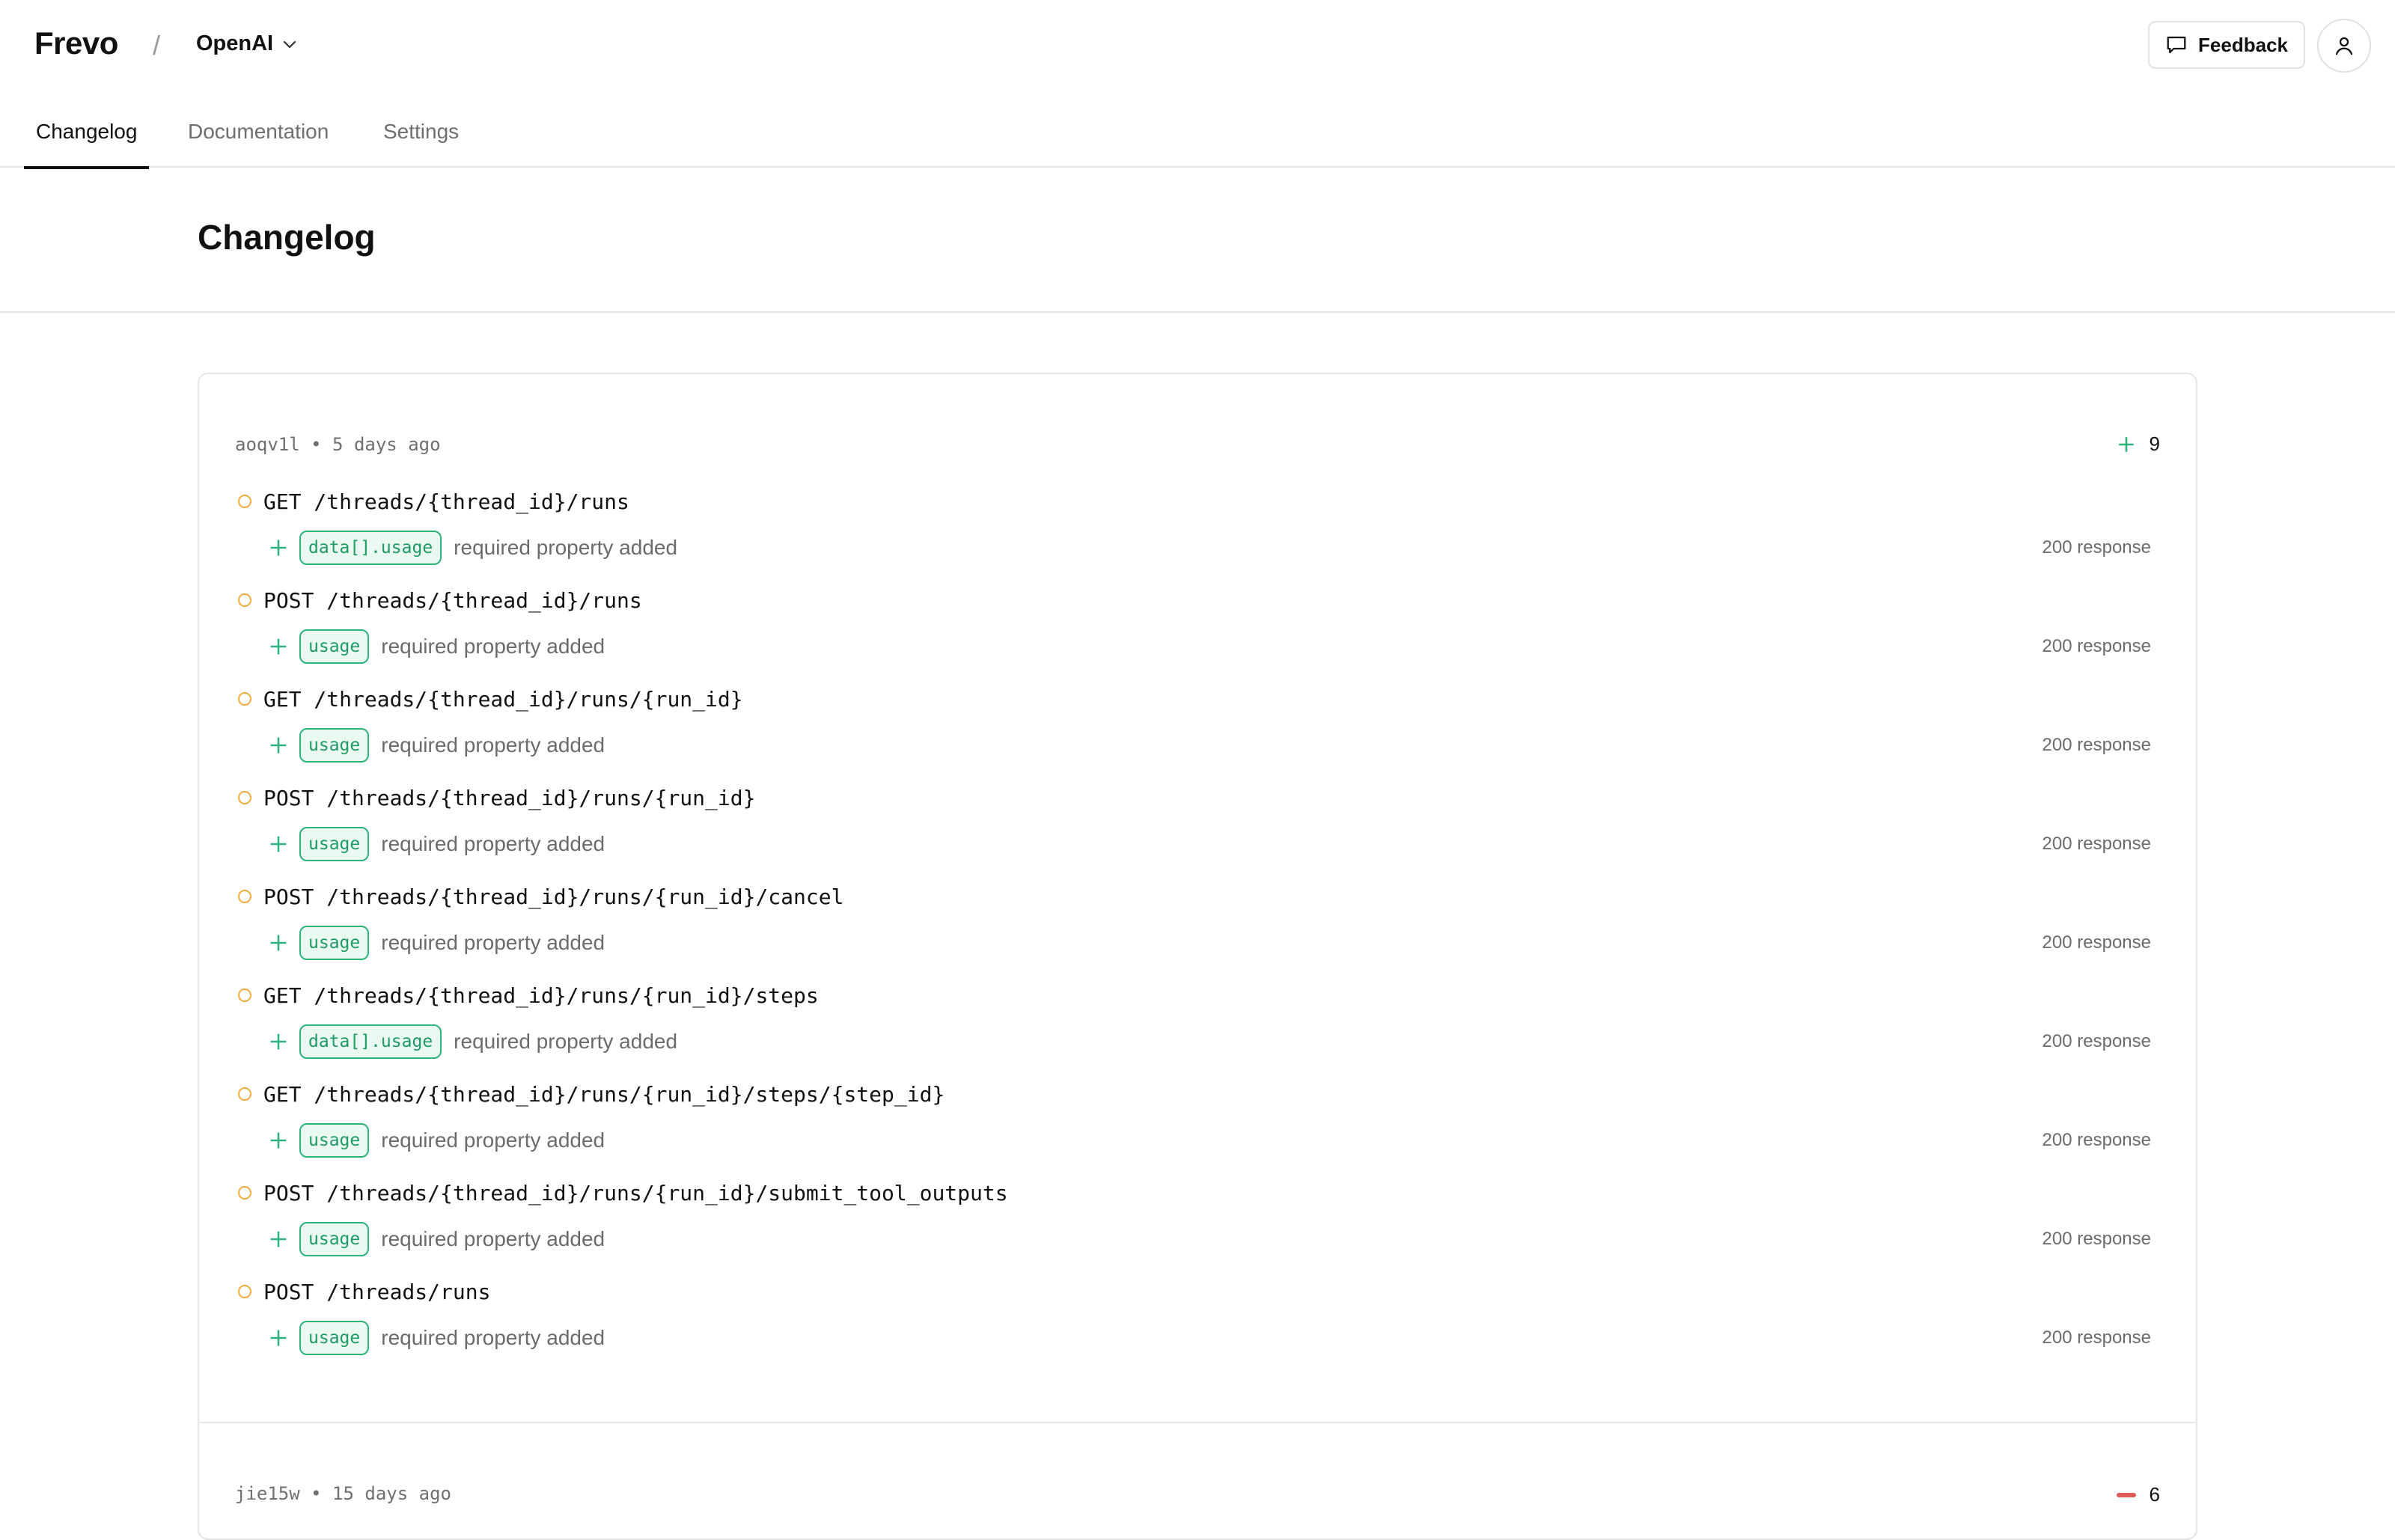 This screenshot has height=1540, width=2395. Describe the element at coordinates (2154, 1495) in the screenshot. I see `removed-count-value: 6` at that location.